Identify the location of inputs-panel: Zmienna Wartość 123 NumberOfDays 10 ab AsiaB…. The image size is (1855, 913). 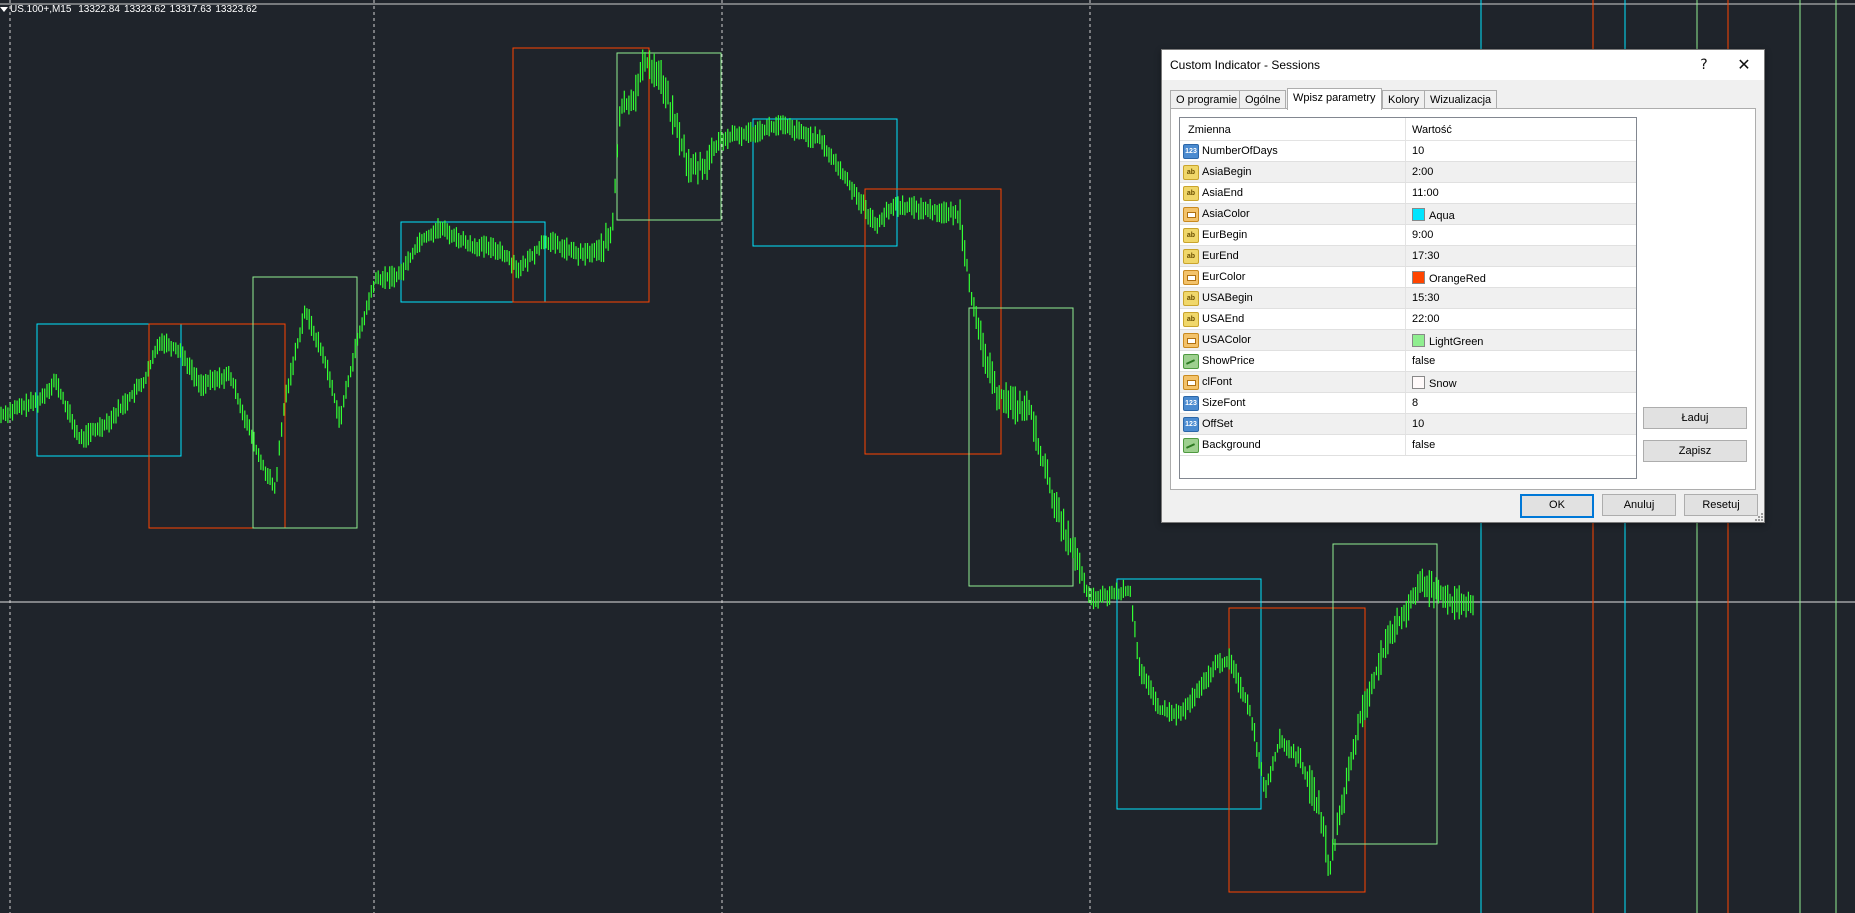
(1463, 299).